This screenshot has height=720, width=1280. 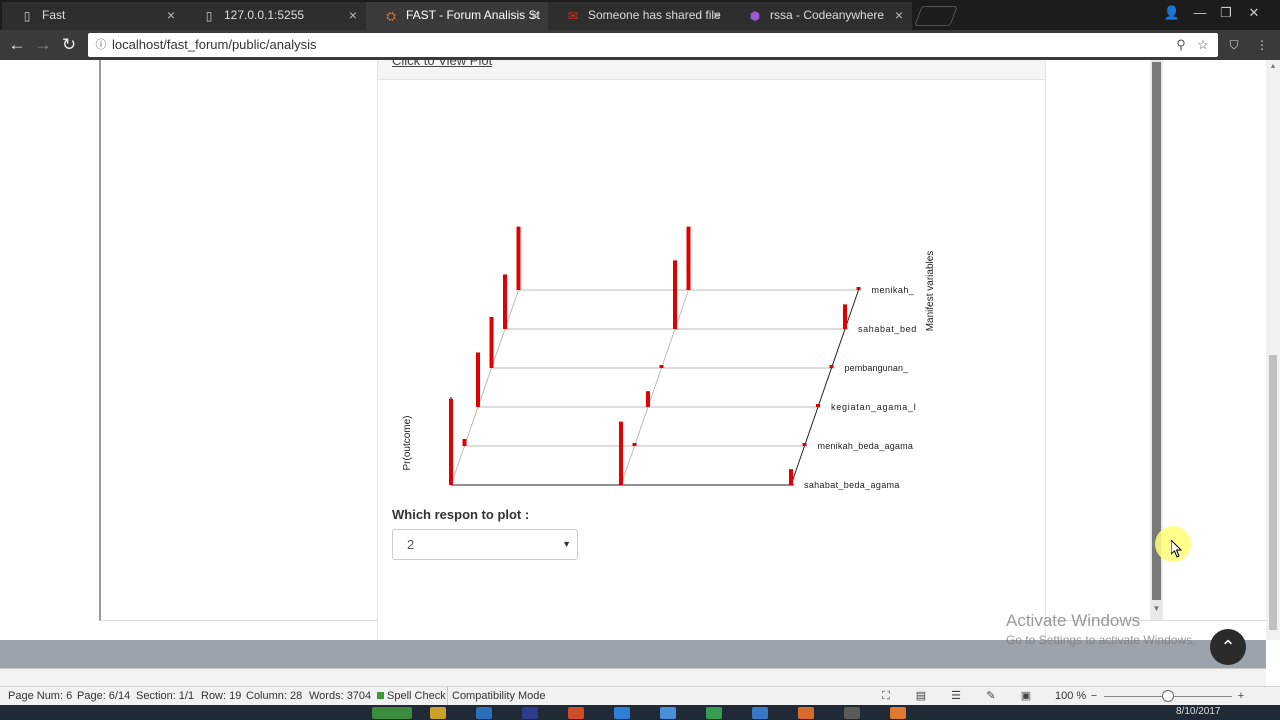 What do you see at coordinates (485, 544) in the screenshot?
I see `respon-select: 2 ▼` at bounding box center [485, 544].